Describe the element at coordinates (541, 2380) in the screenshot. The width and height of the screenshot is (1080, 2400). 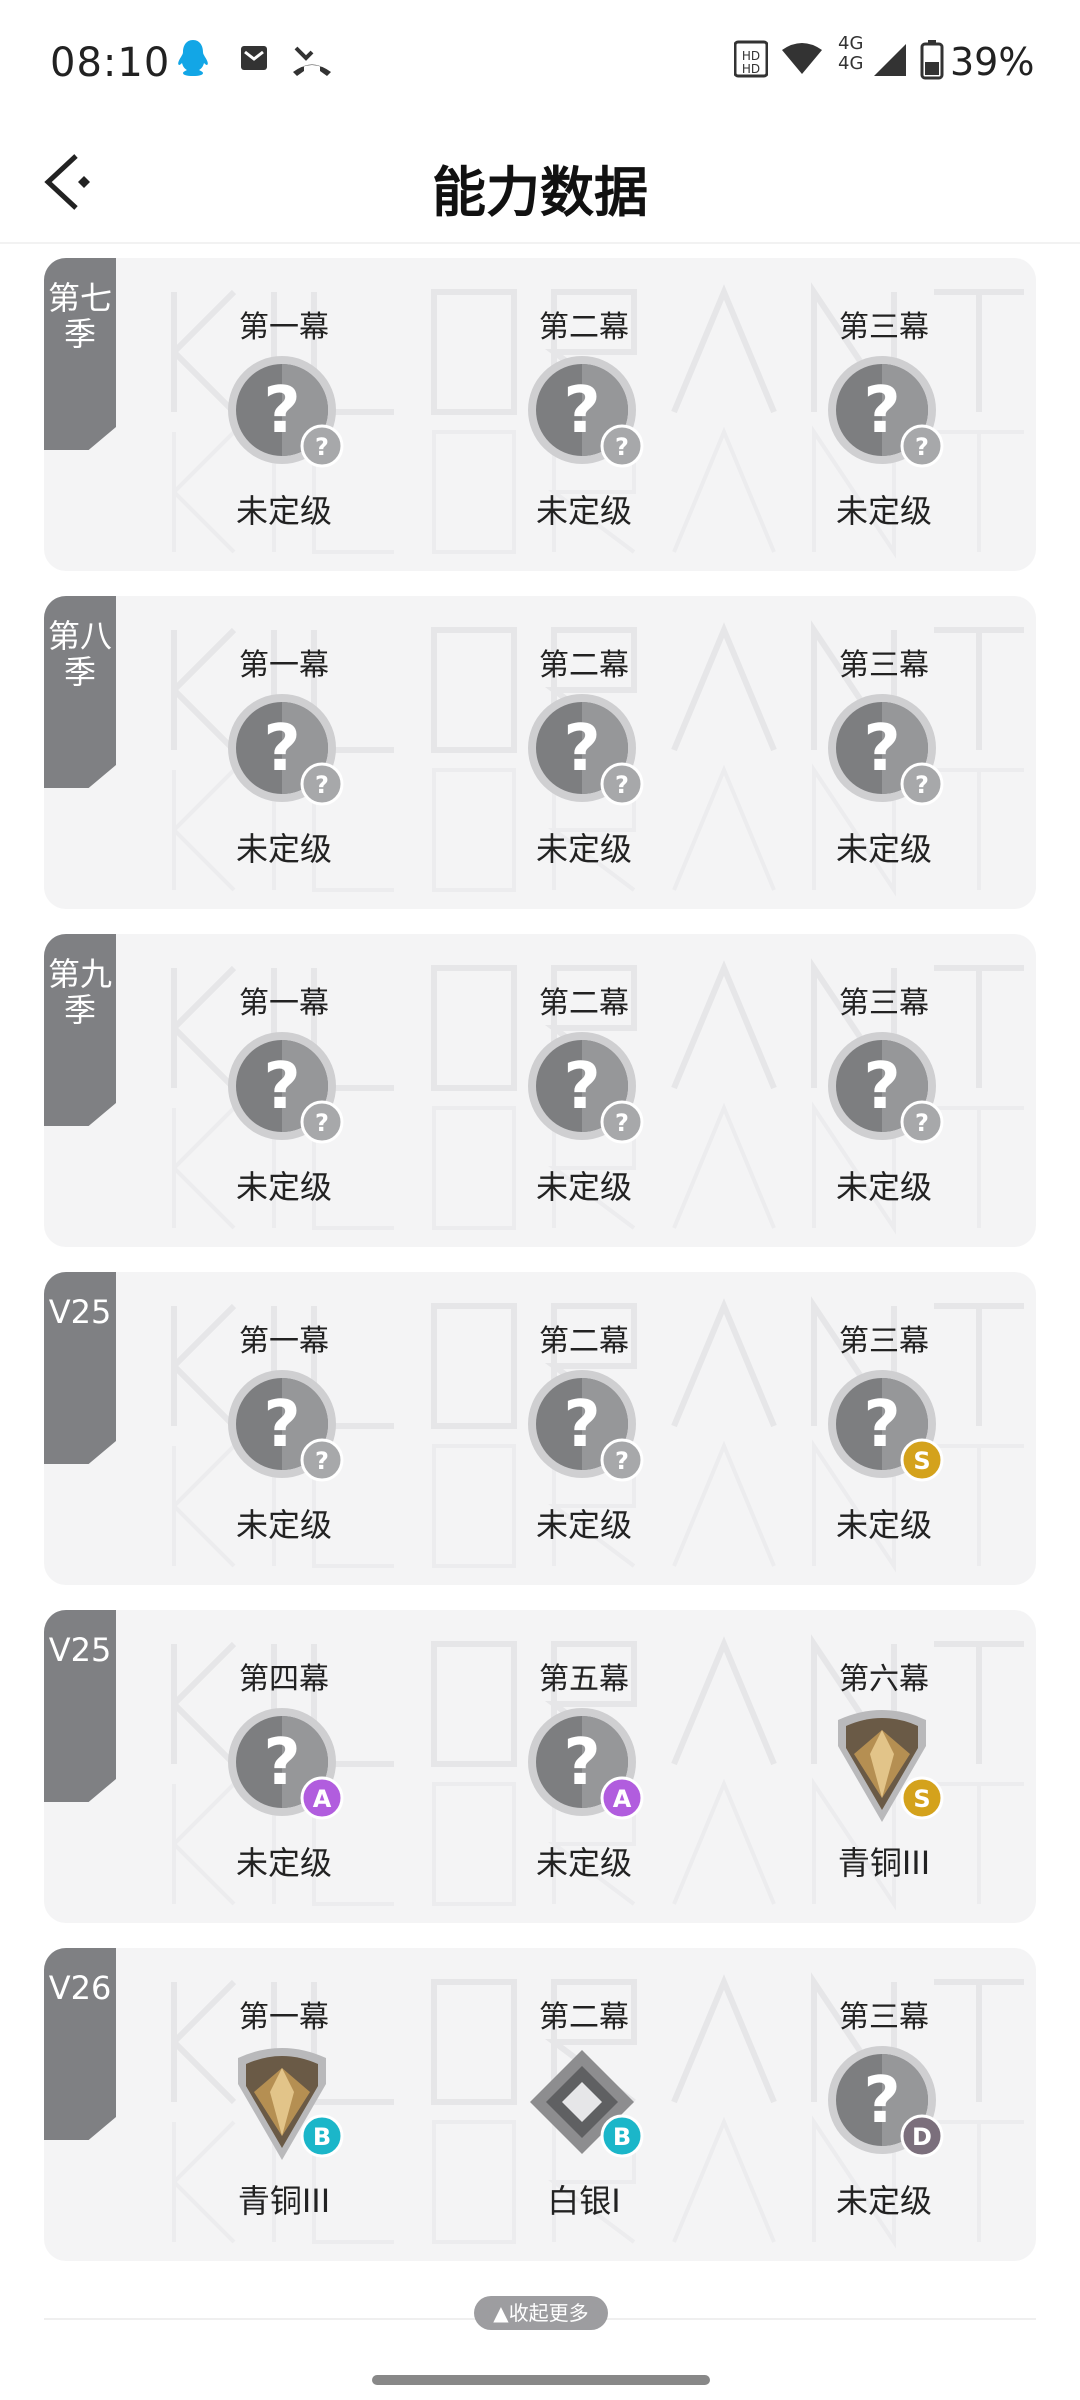
I see `home-indicator` at that location.